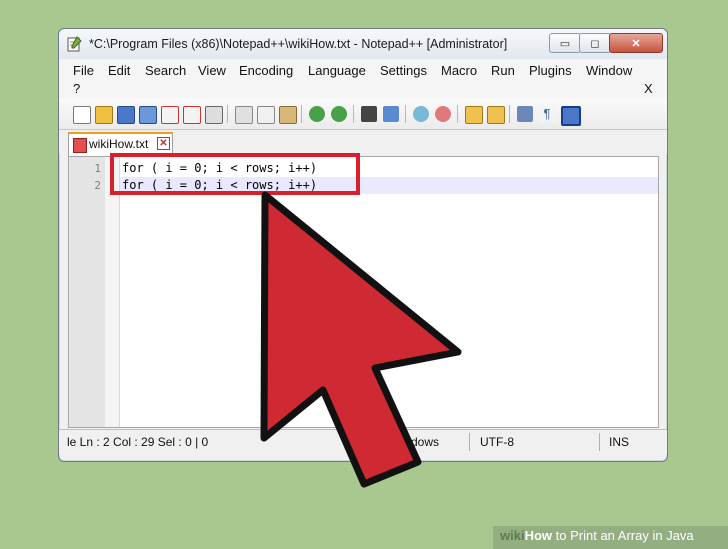  What do you see at coordinates (623, 535) in the screenshot?
I see `footer-title: to Print an Array in Java` at bounding box center [623, 535].